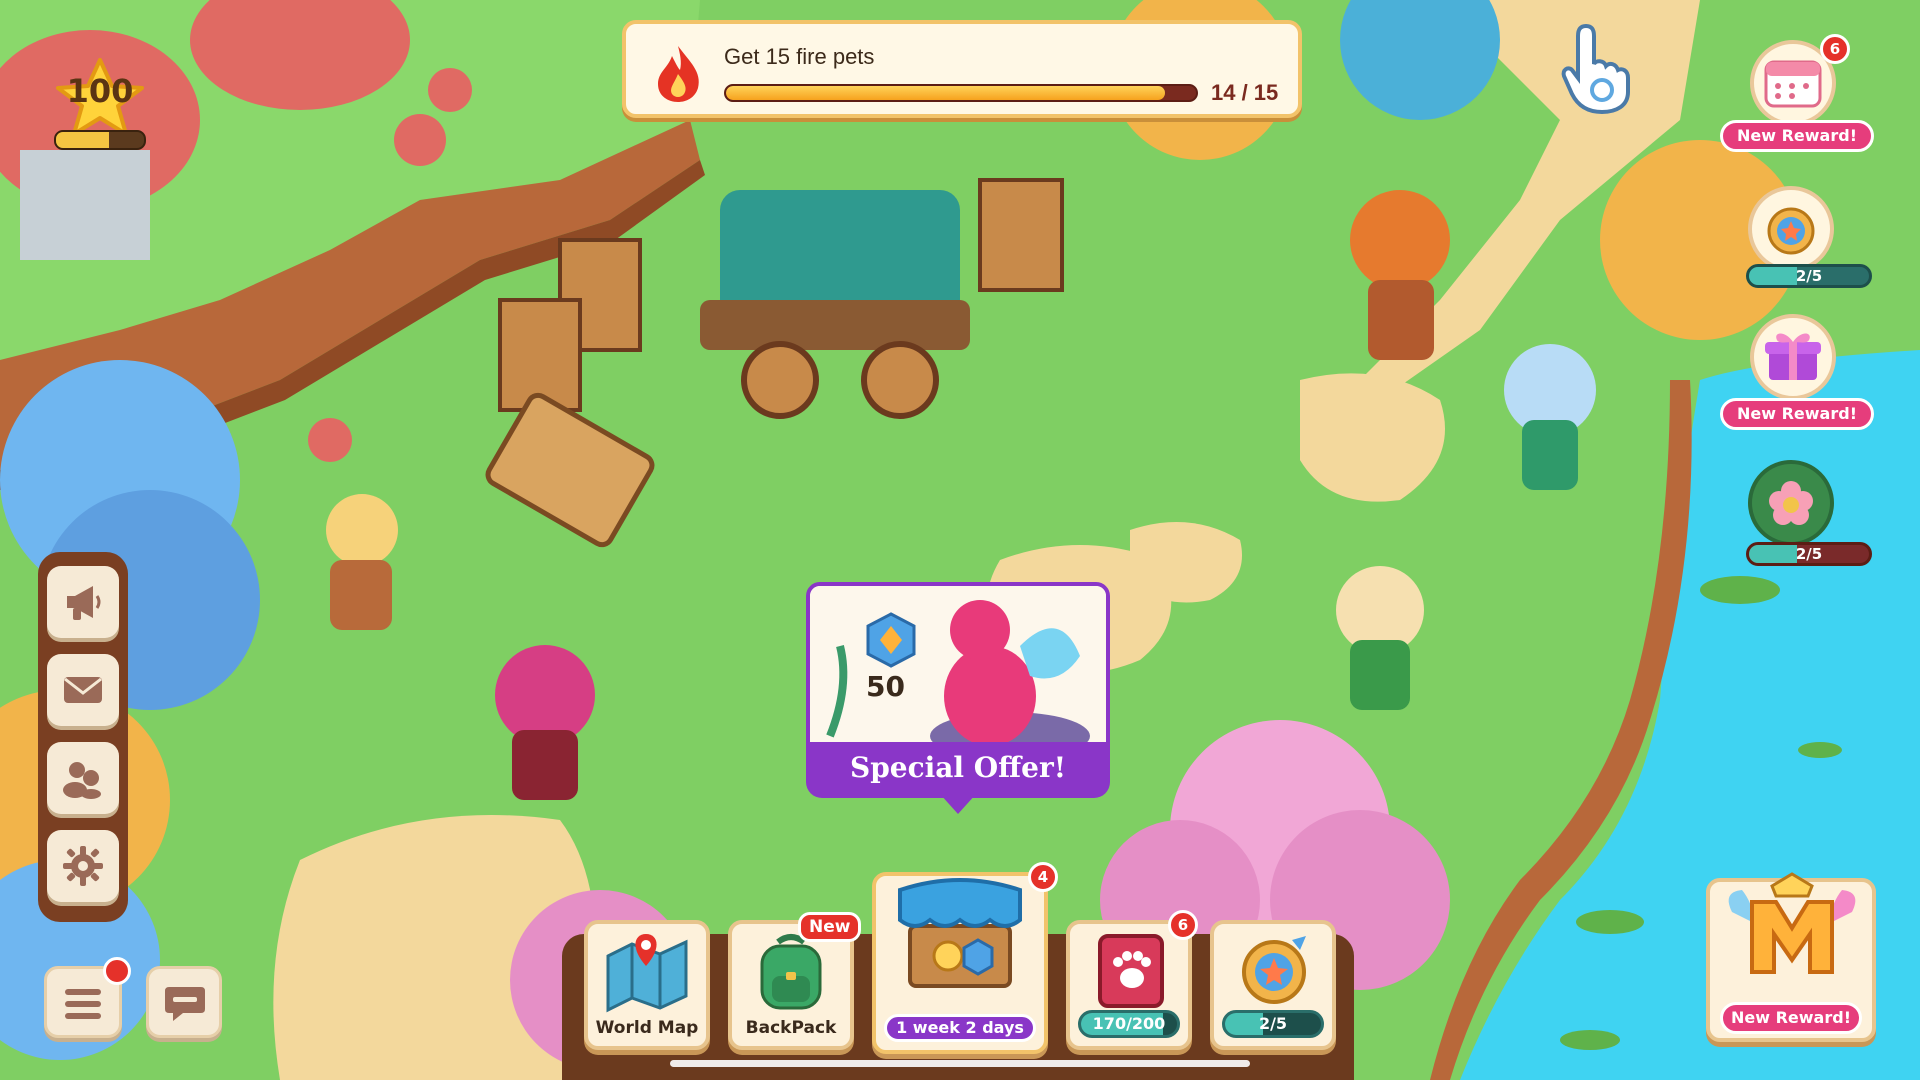 This screenshot has height=1080, width=1920. I want to click on left-side-menu, so click(83, 737).